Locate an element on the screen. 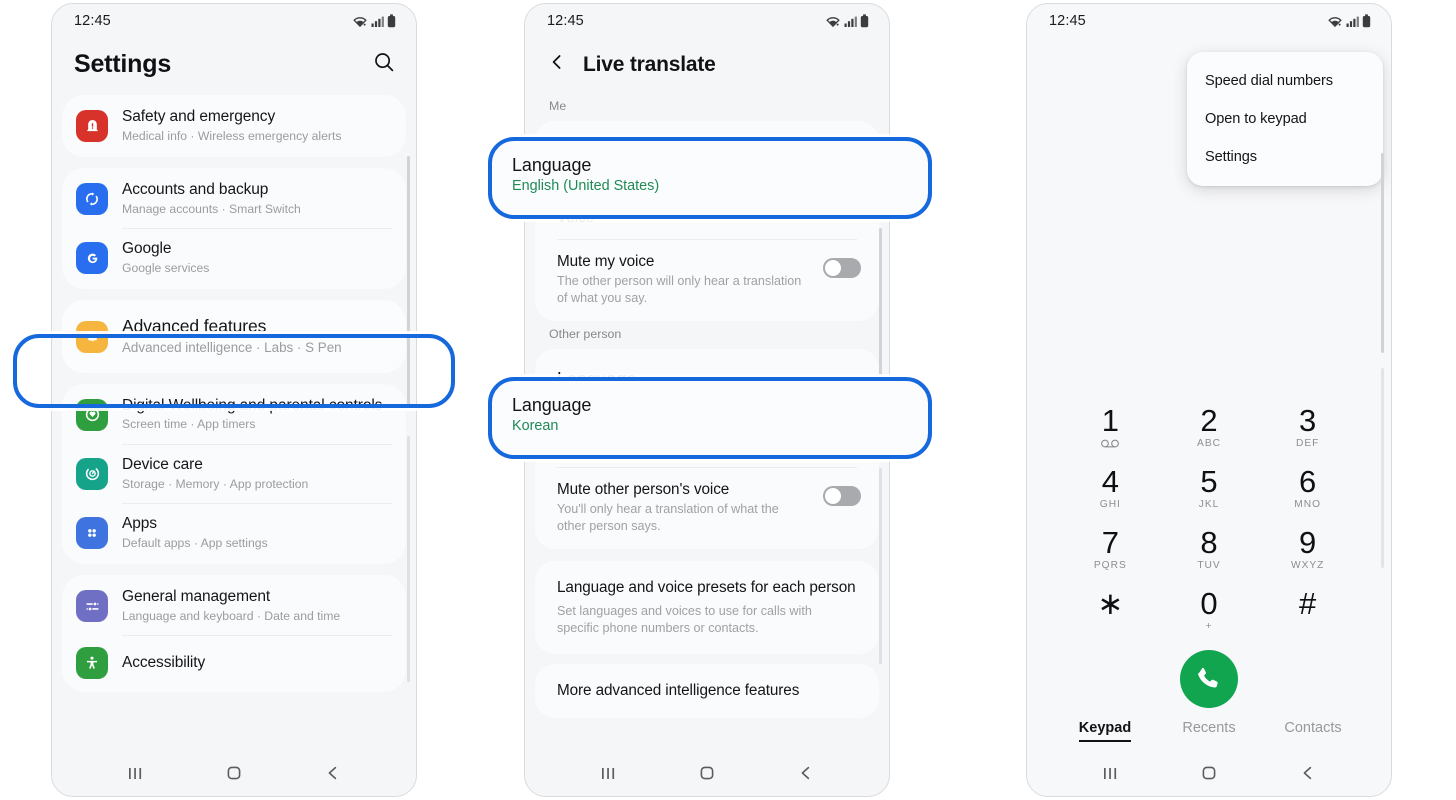 Image resolution: width=1456 pixels, height=800 pixels. dialpad-key-star: ∗ is located at coordinates (1110, 609).